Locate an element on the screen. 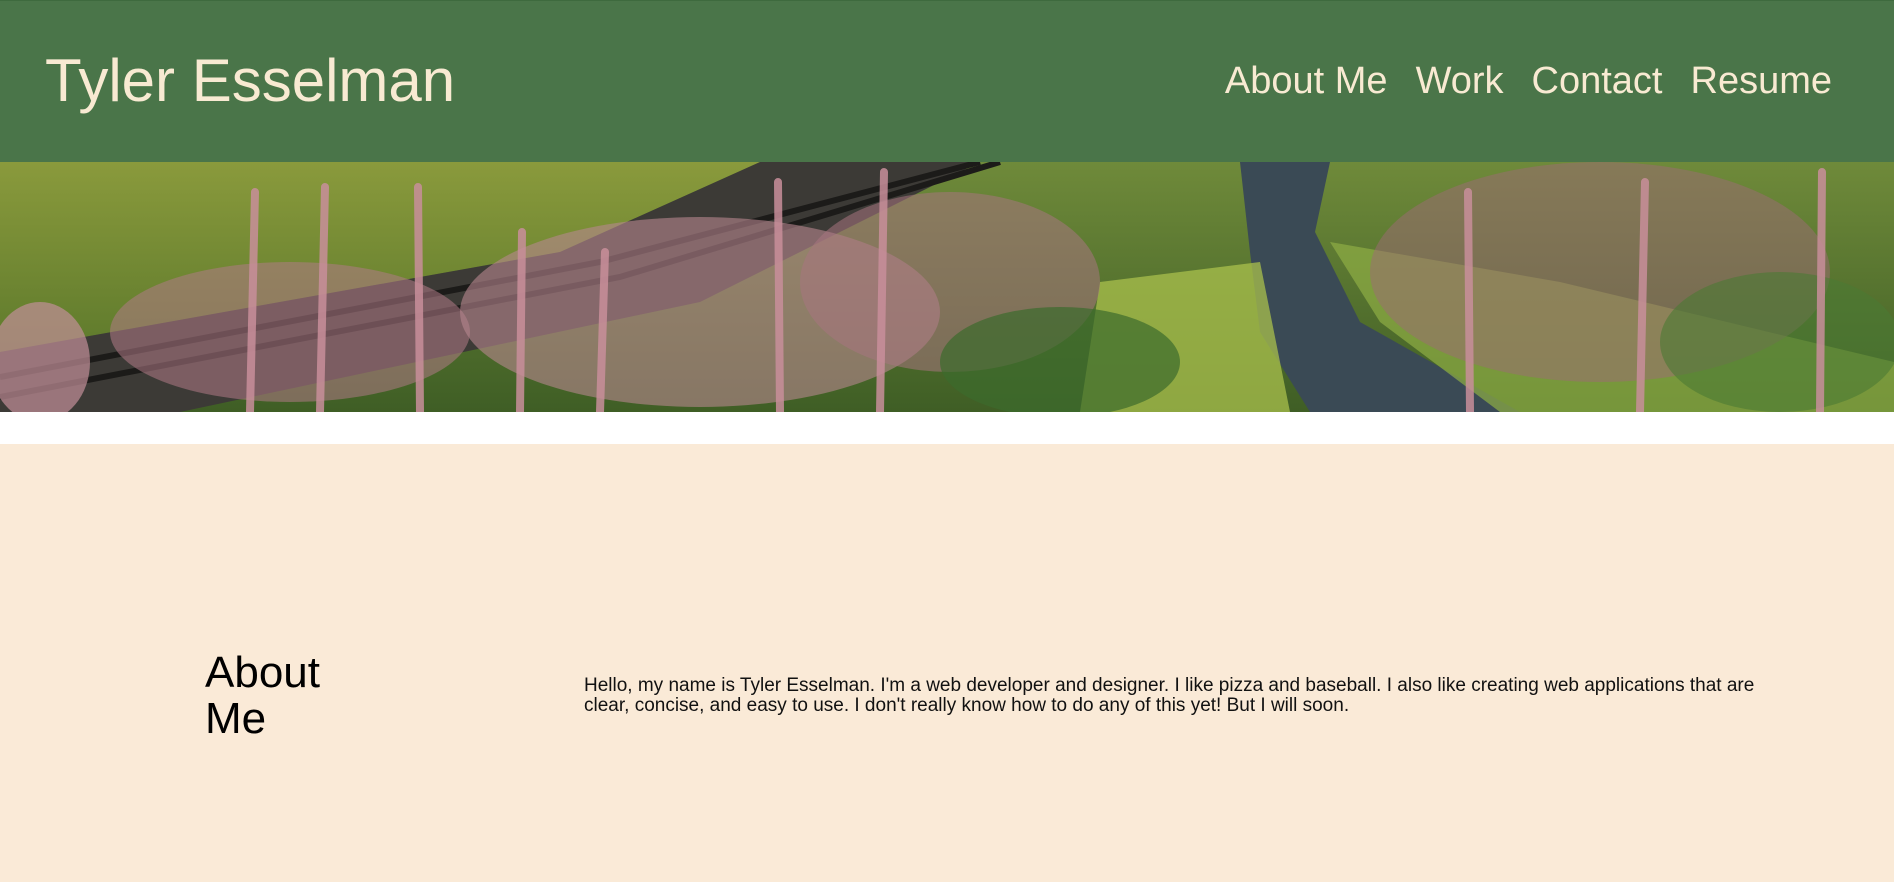 The height and width of the screenshot is (882, 1896). main-nav: About Me Work Contact Resume is located at coordinates (1528, 81).